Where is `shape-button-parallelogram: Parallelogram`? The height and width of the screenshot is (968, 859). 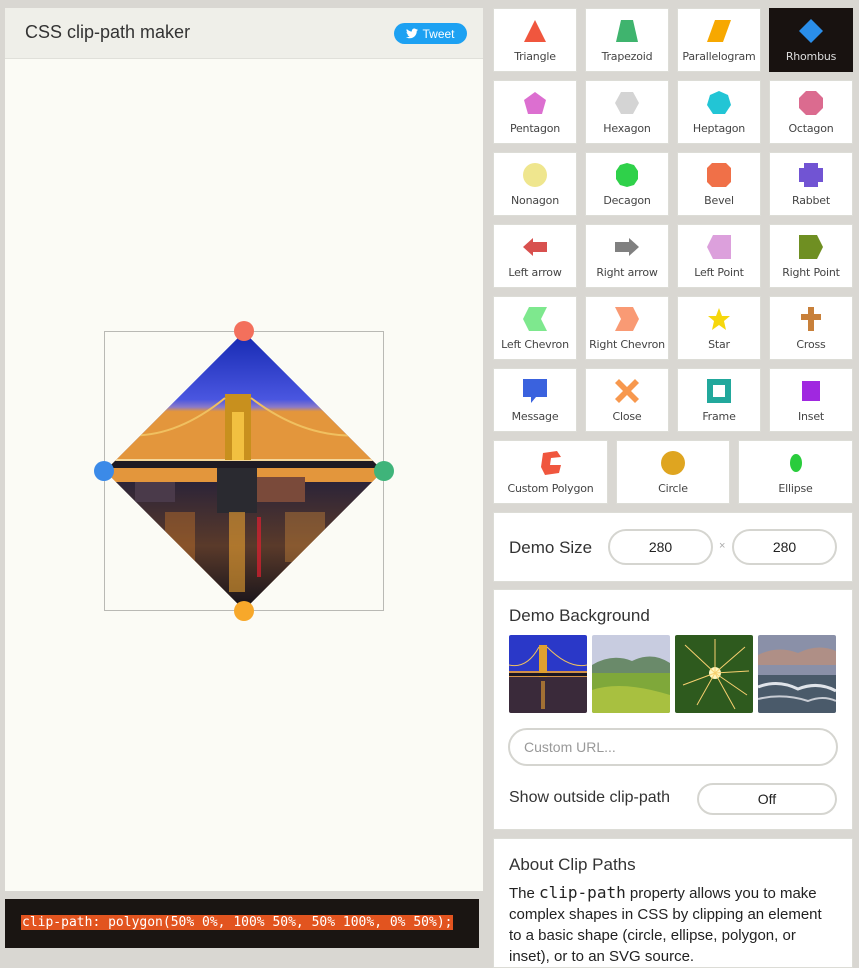 shape-button-parallelogram: Parallelogram is located at coordinates (719, 40).